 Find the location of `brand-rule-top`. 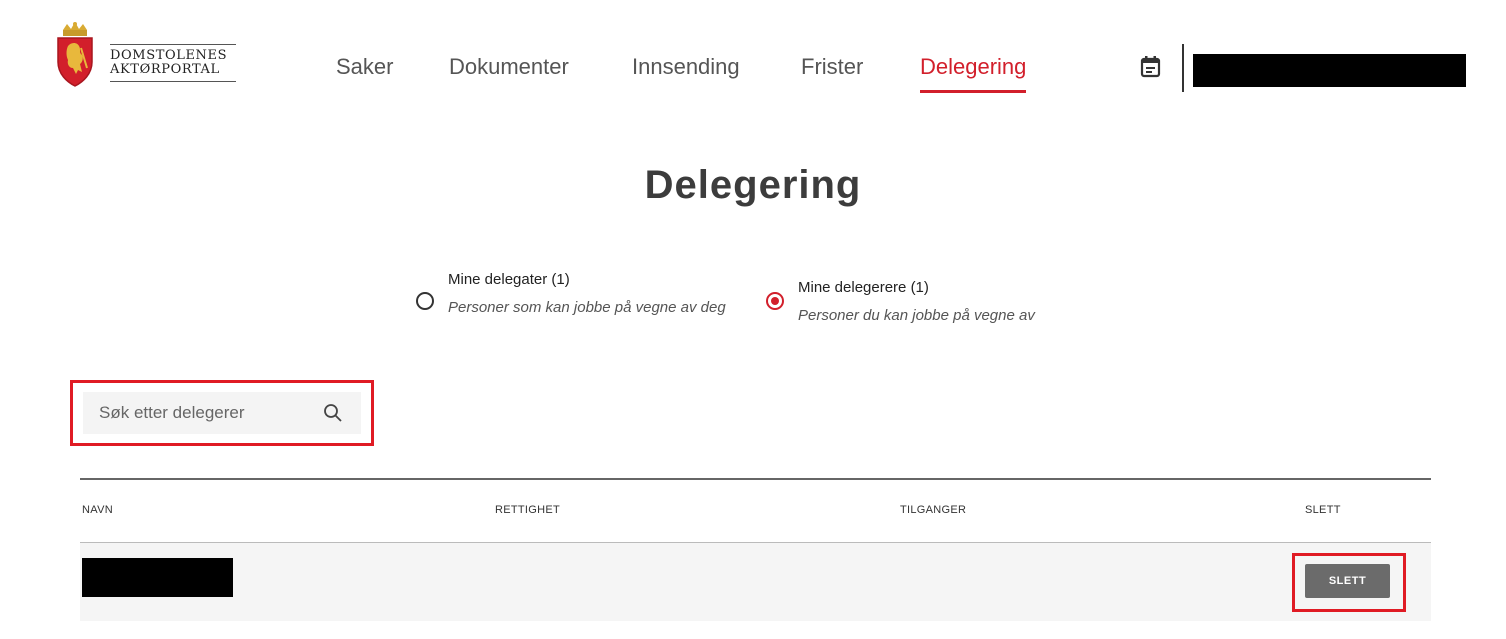

brand-rule-top is located at coordinates (173, 44).